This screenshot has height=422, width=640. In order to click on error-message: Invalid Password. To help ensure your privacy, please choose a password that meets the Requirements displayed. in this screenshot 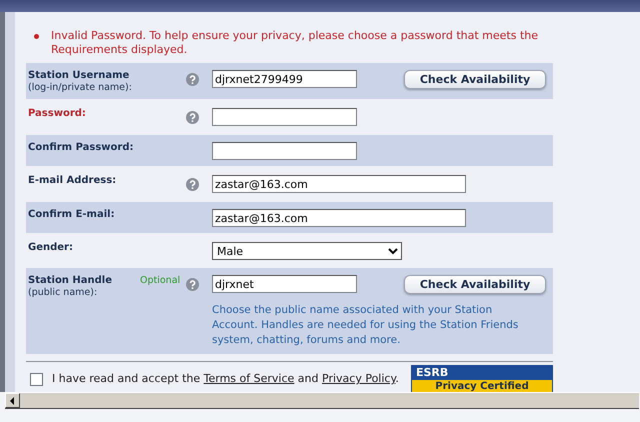, I will do `click(295, 43)`.